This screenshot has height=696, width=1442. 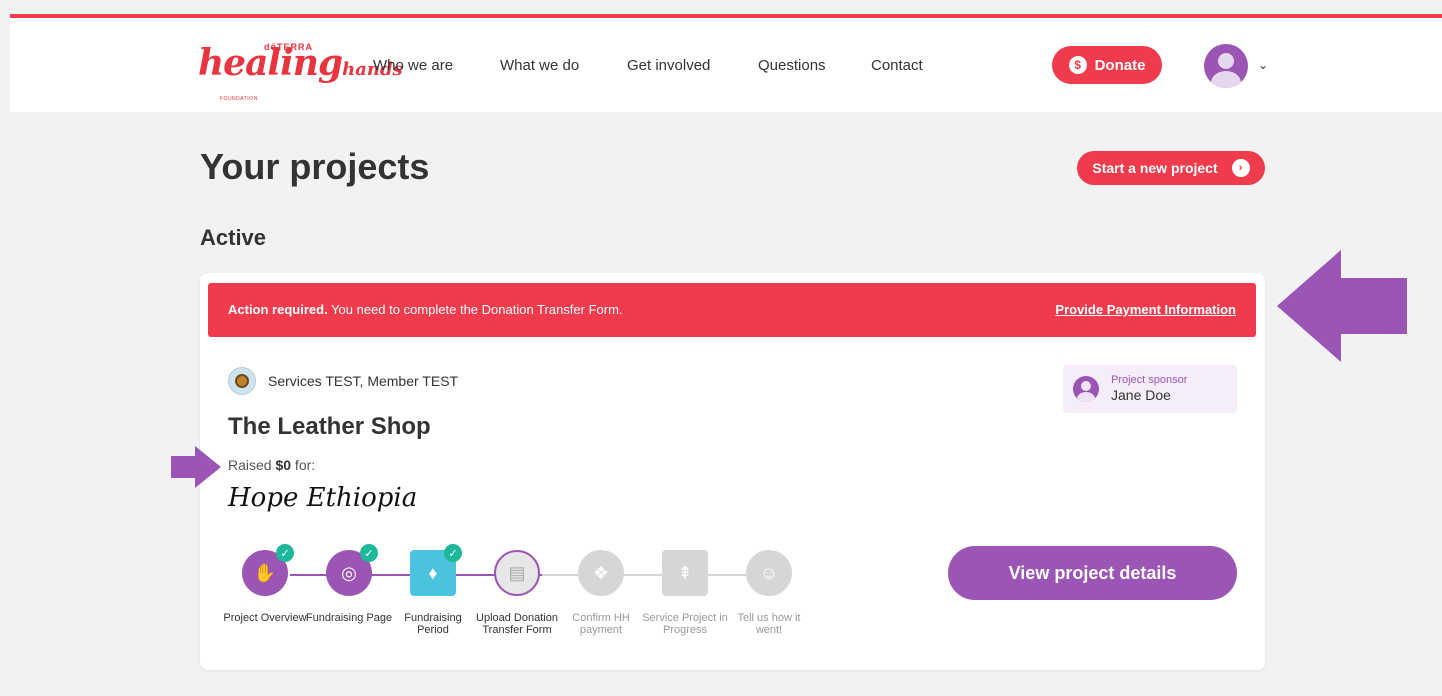 I want to click on start-new-project-label: Start a new project, so click(x=1155, y=168).